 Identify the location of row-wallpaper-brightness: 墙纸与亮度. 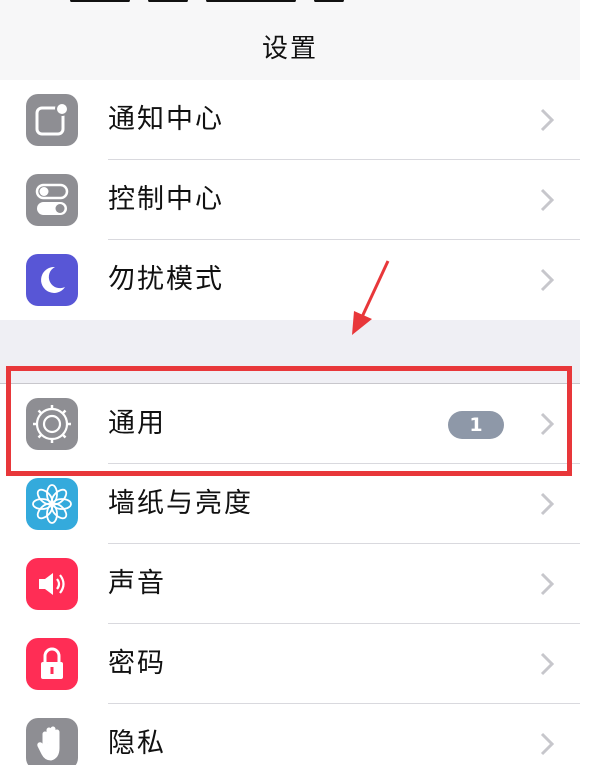
(290, 504).